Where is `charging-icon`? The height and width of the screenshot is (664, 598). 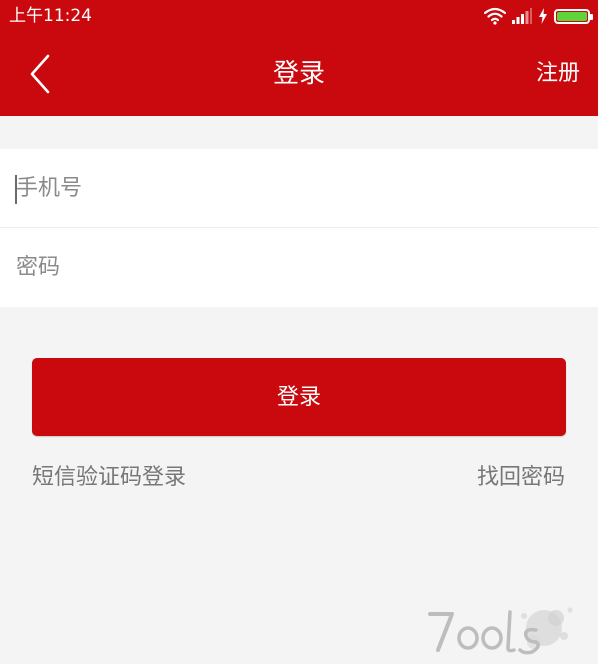 charging-icon is located at coordinates (543, 16).